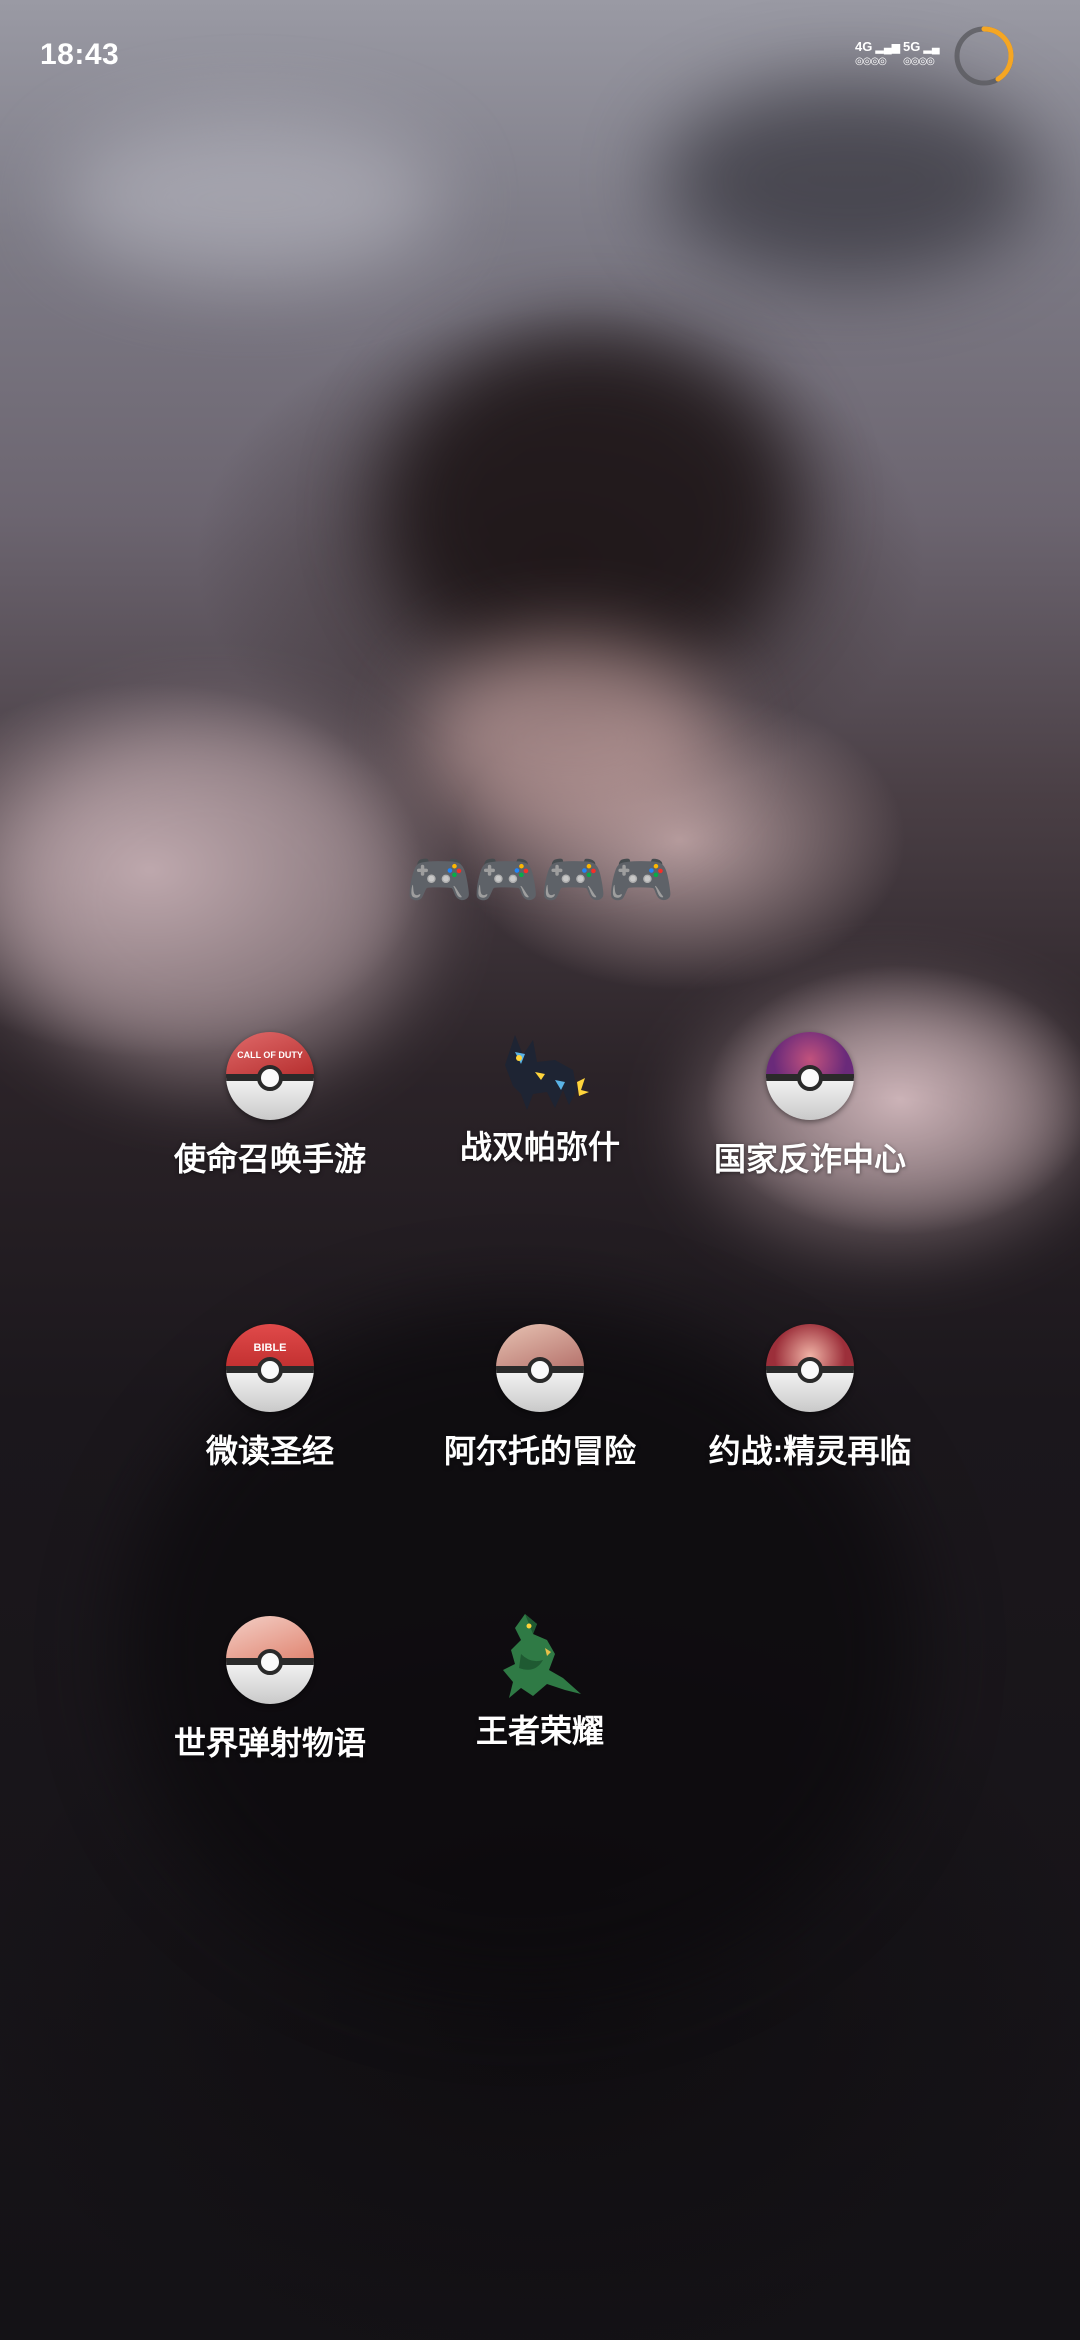 This screenshot has width=1080, height=2340. I want to click on app-label: 约战:精灵再临, so click(810, 1451).